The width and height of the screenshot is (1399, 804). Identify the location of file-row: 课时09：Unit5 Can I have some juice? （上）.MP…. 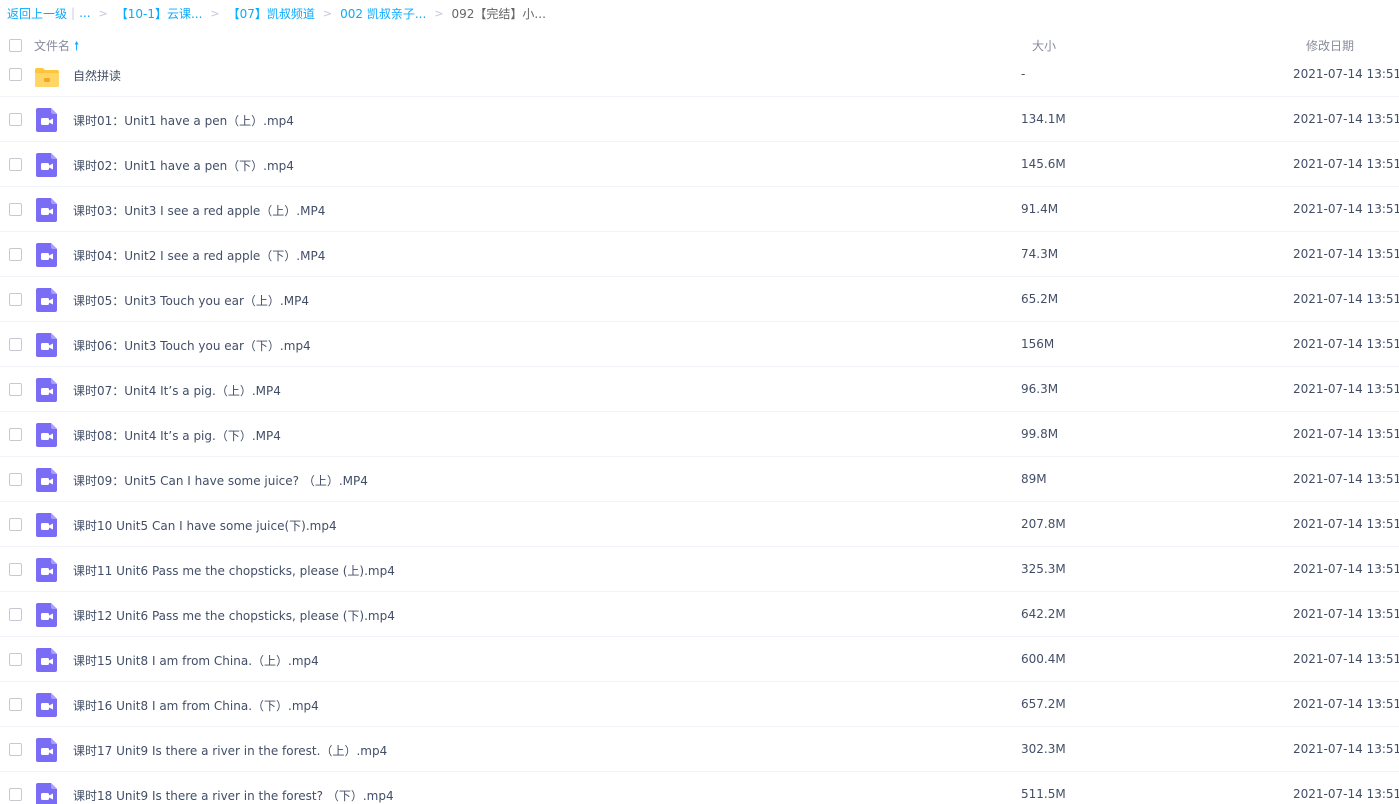
(699, 479).